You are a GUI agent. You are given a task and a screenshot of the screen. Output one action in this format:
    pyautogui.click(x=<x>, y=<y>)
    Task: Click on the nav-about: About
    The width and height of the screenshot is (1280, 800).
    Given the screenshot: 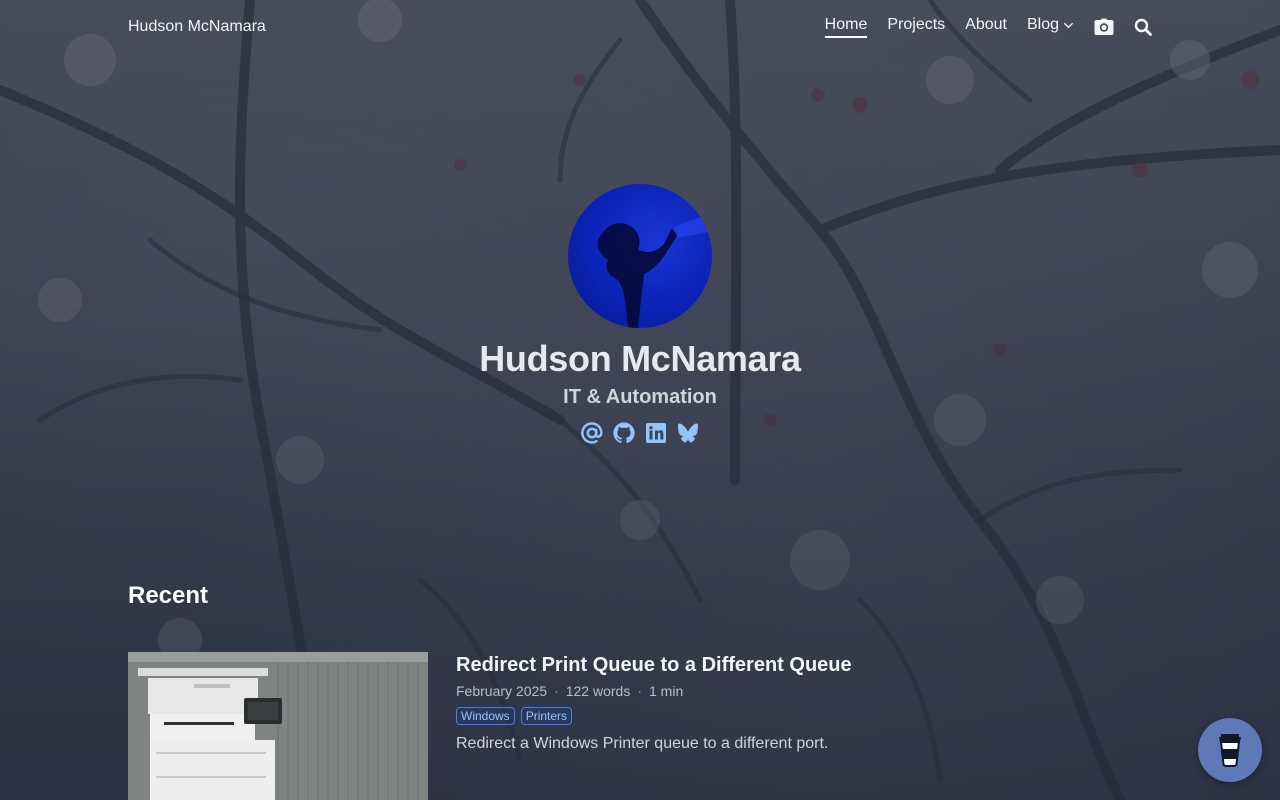 What is the action you would take?
    pyautogui.click(x=986, y=27)
    